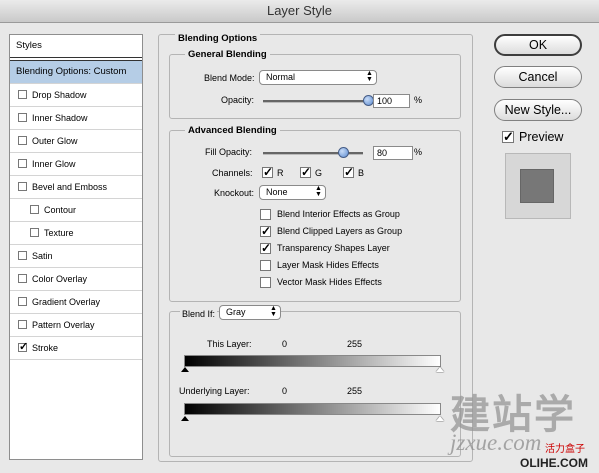  What do you see at coordinates (66, 302) in the screenshot?
I see `style-item-label: Gradient Overlay` at bounding box center [66, 302].